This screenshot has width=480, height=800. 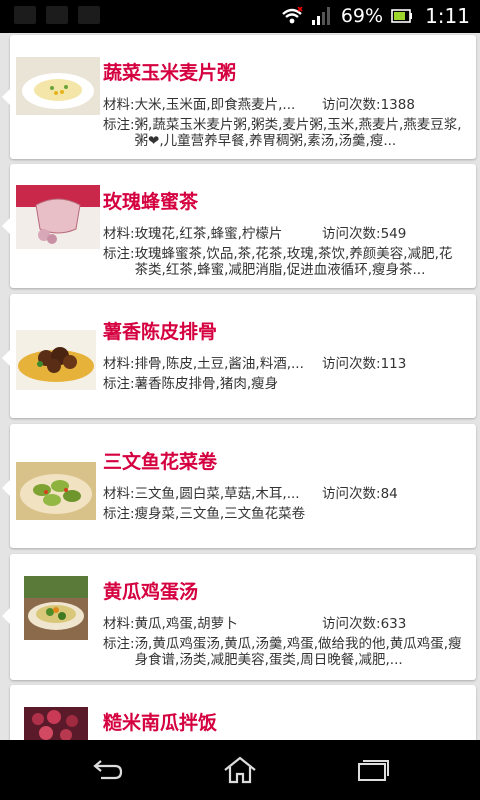 I want to click on recipe-title: 黄瓜鸡蛋汤, so click(x=151, y=592).